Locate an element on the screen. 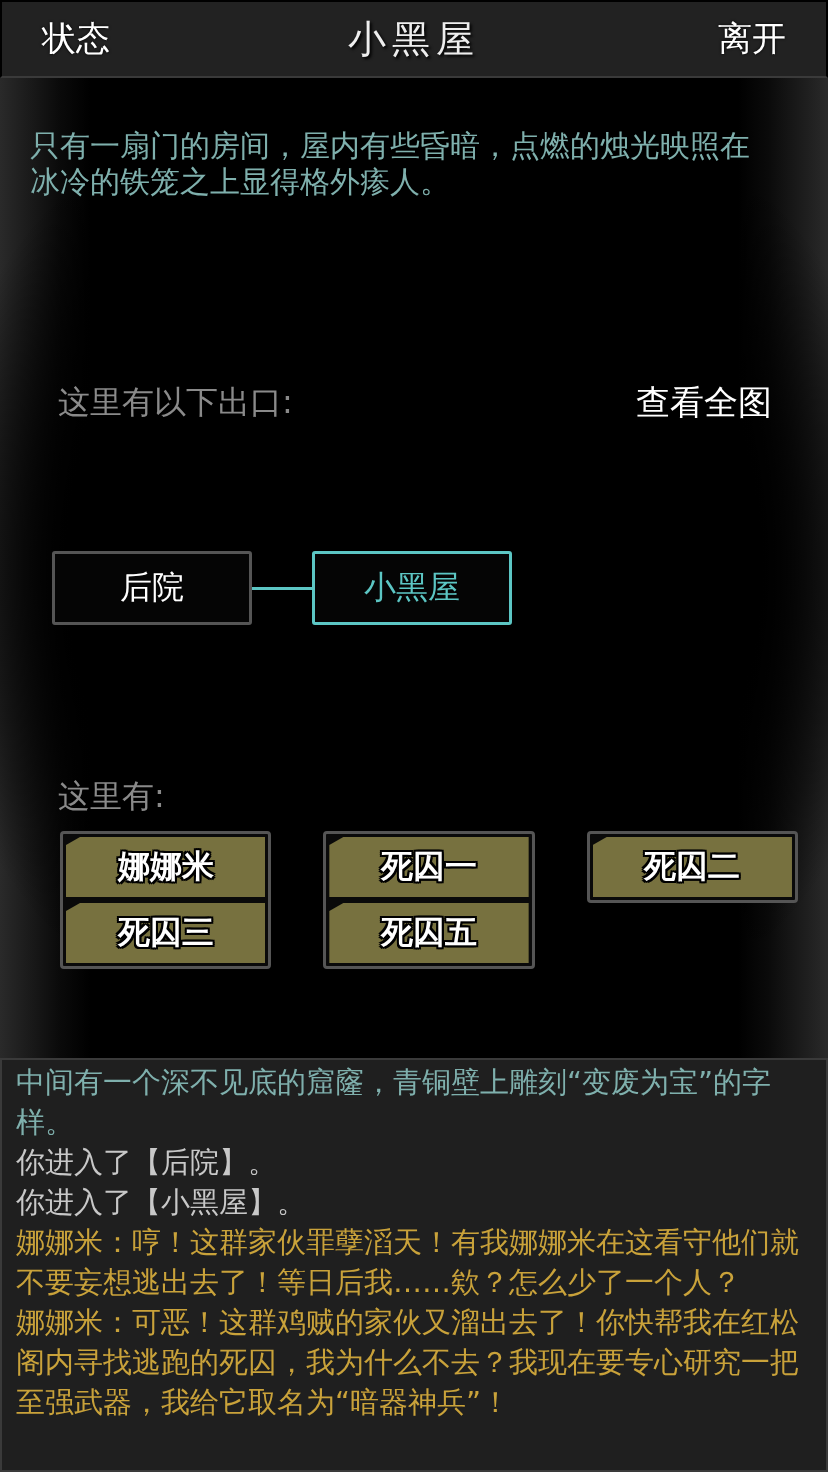 The width and height of the screenshot is (828, 1472). character-button: 死囚三 is located at coordinates (166, 933).